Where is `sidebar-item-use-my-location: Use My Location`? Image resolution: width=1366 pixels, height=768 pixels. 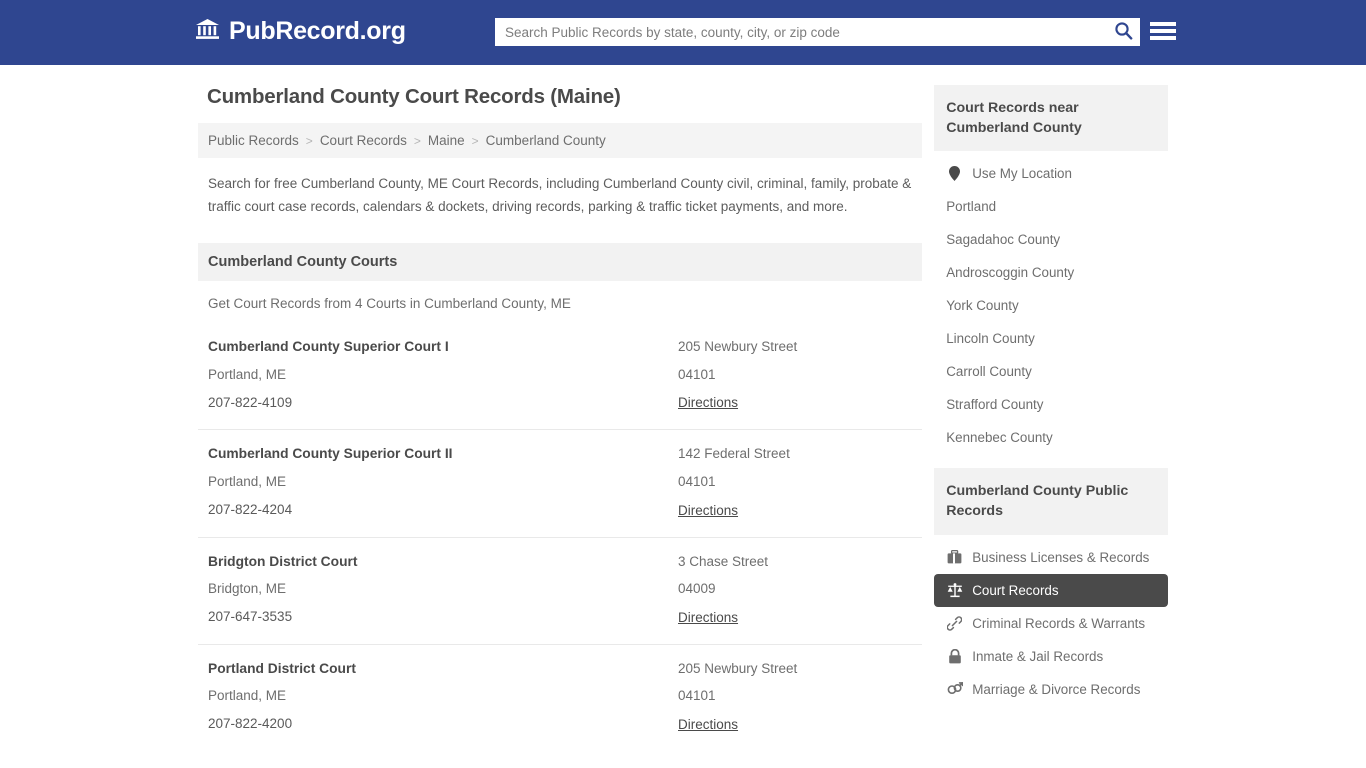 sidebar-item-use-my-location: Use My Location is located at coordinates (1051, 173).